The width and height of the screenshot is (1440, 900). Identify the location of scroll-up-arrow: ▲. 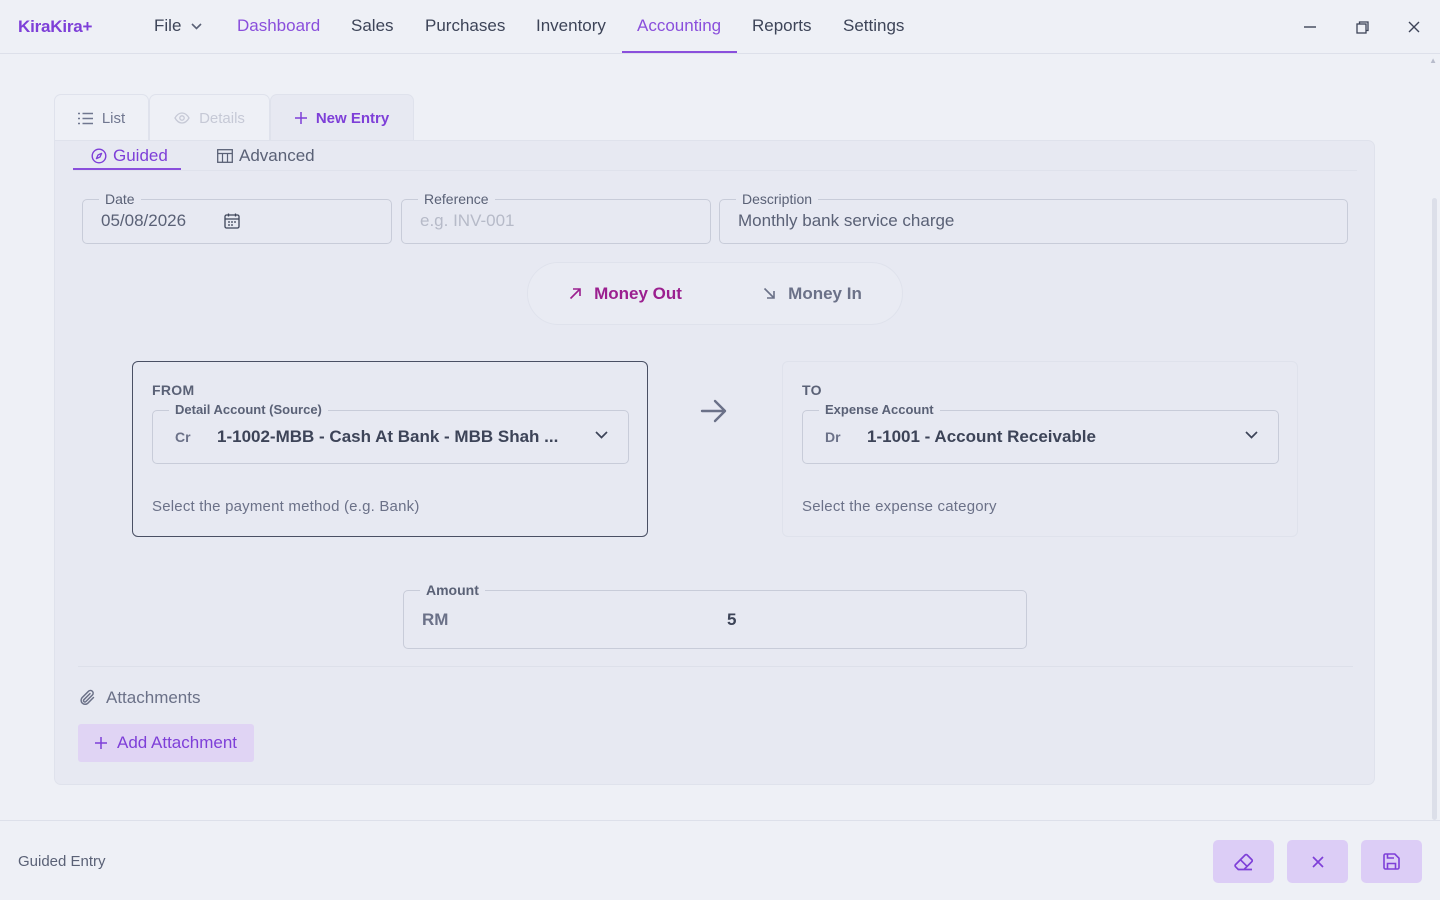
(1433, 60).